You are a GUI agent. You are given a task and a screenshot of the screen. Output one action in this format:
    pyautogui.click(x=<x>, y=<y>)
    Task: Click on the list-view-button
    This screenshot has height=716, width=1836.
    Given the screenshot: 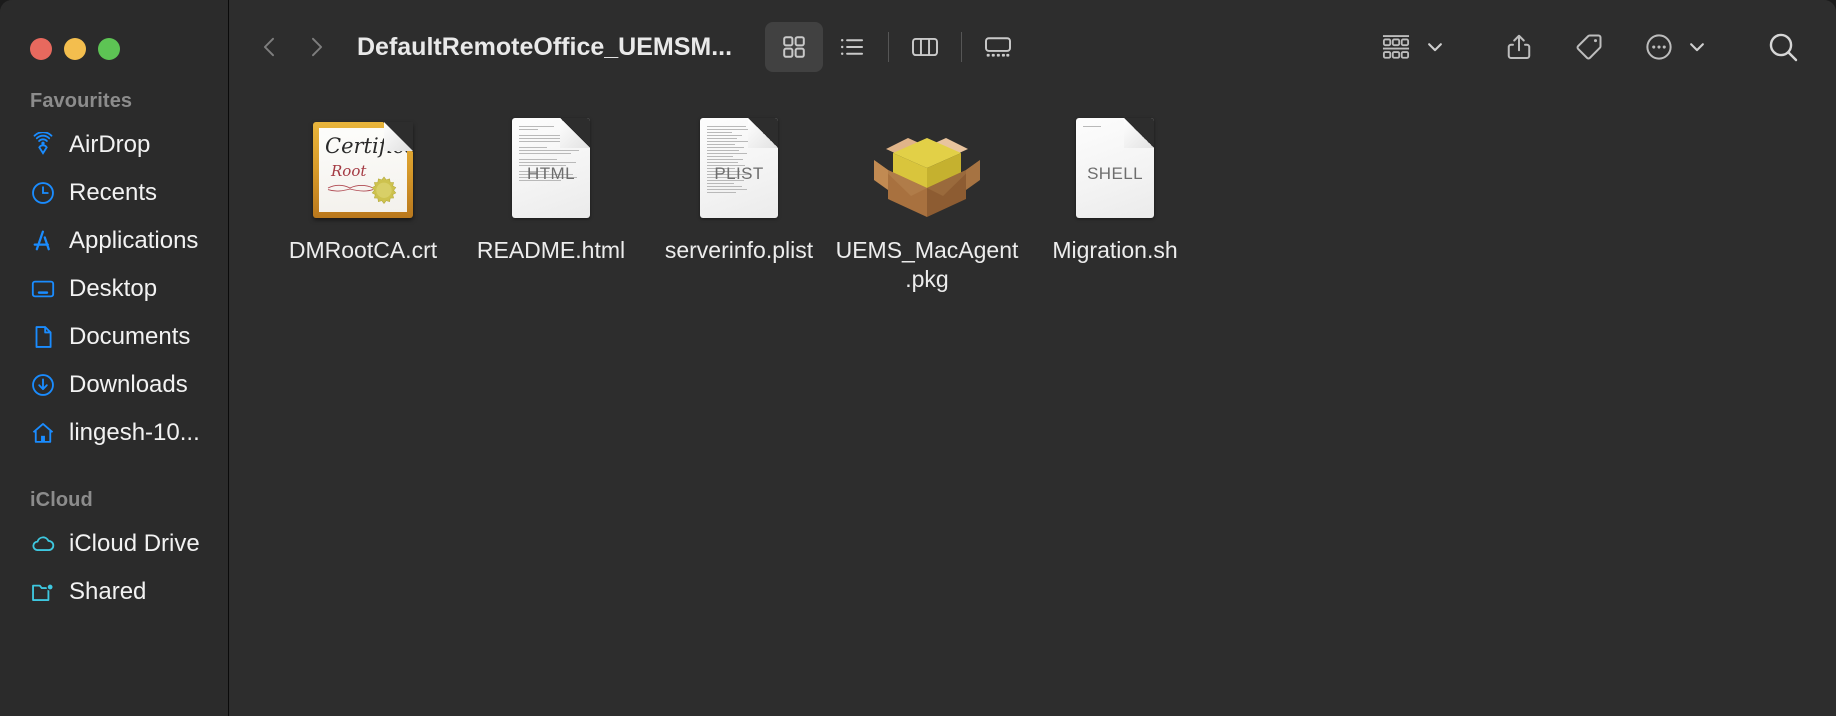 What is the action you would take?
    pyautogui.click(x=852, y=47)
    